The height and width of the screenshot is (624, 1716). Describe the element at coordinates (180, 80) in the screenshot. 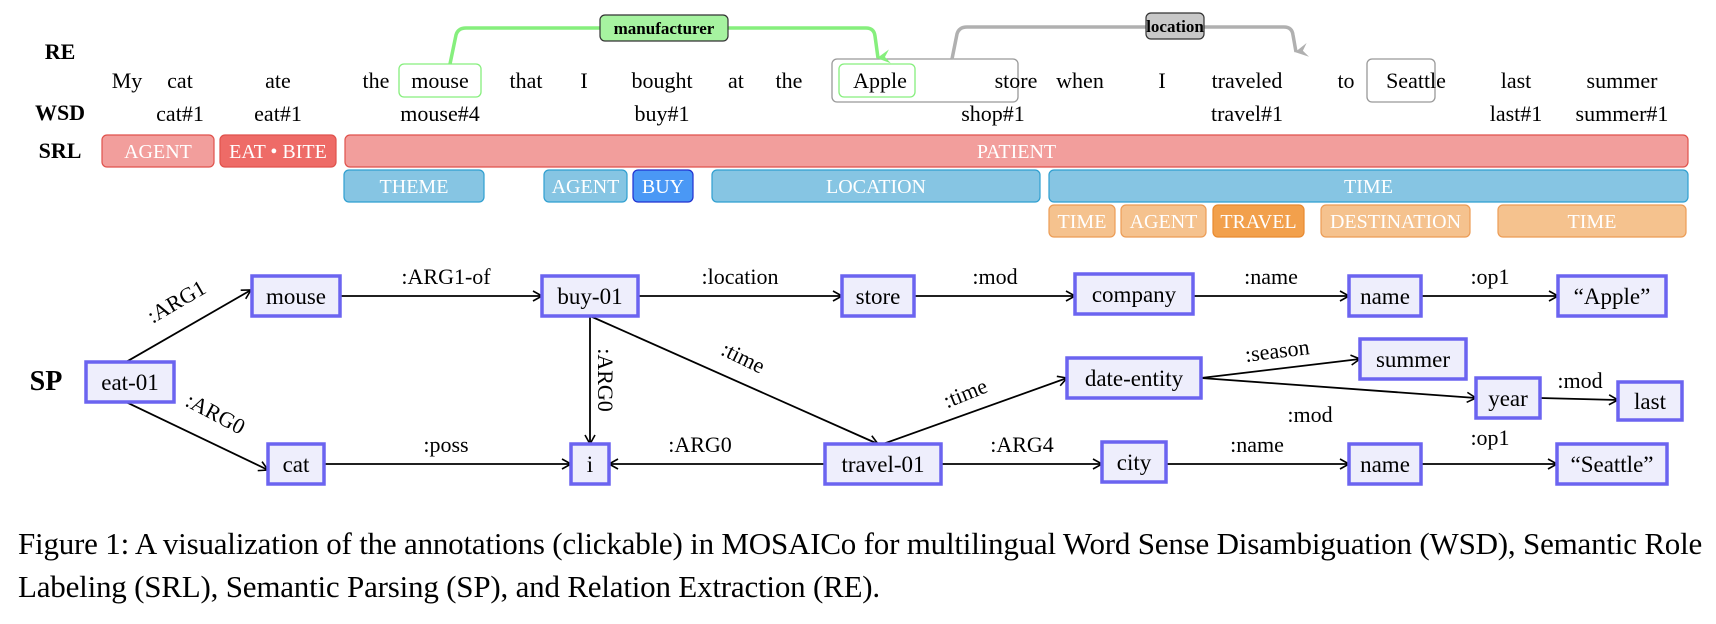

I see `token: cat` at that location.